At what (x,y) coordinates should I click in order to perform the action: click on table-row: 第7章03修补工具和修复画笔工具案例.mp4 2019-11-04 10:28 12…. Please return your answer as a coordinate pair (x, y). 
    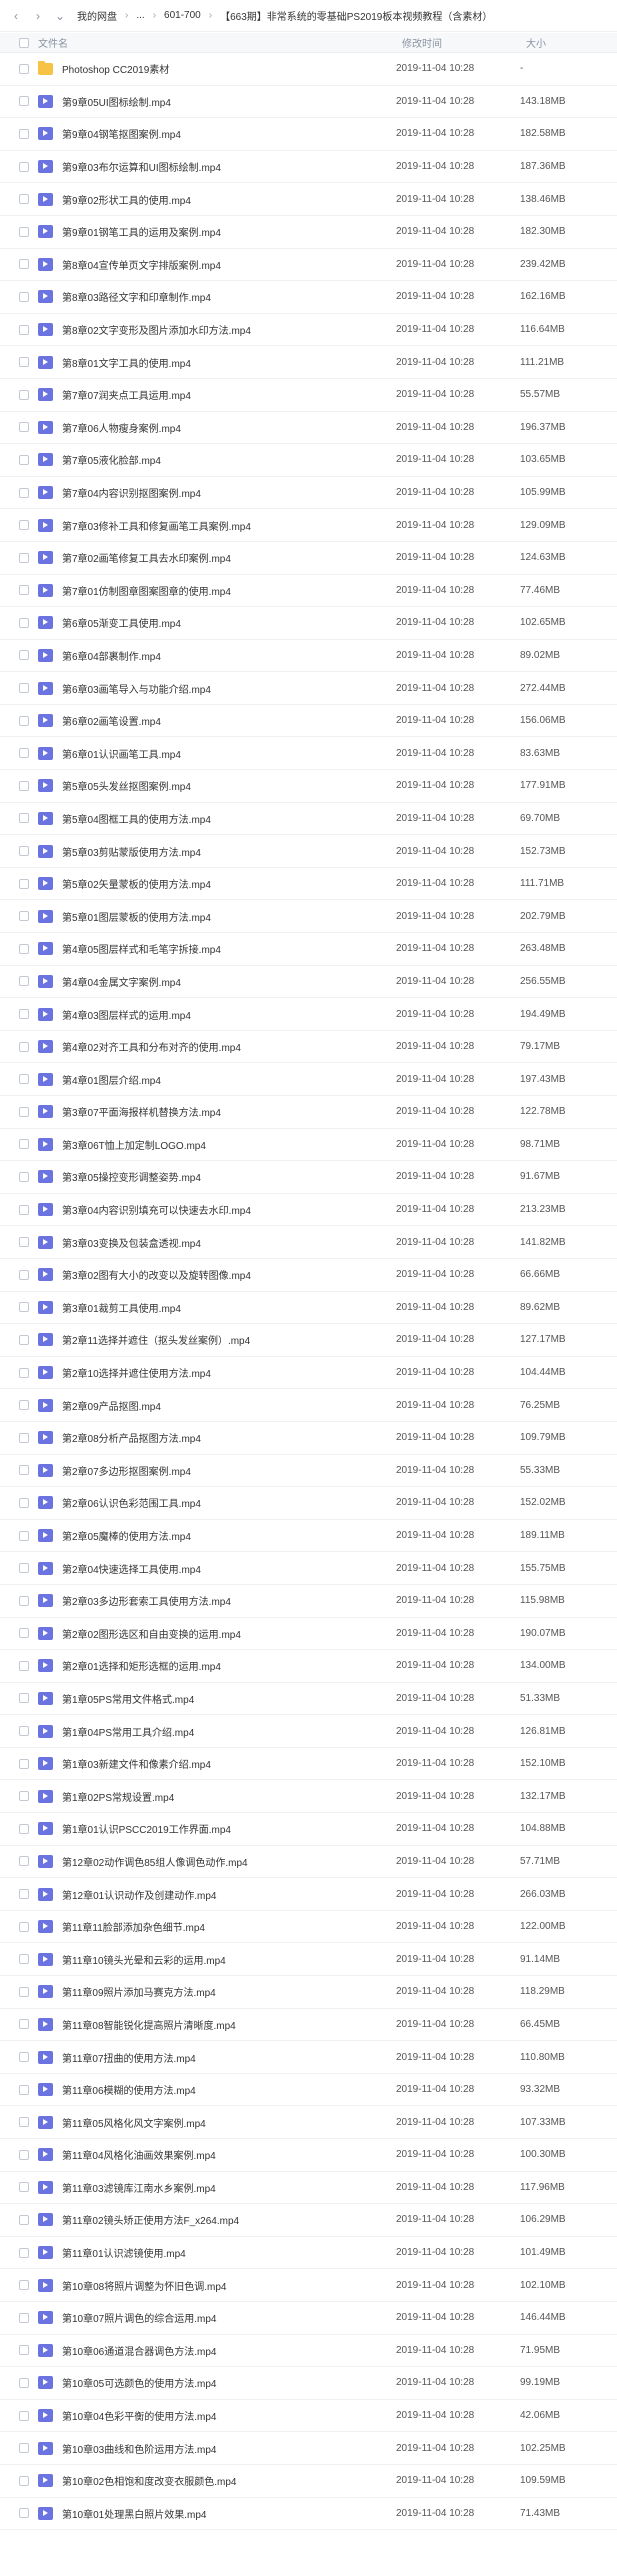
    Looking at the image, I should click on (308, 525).